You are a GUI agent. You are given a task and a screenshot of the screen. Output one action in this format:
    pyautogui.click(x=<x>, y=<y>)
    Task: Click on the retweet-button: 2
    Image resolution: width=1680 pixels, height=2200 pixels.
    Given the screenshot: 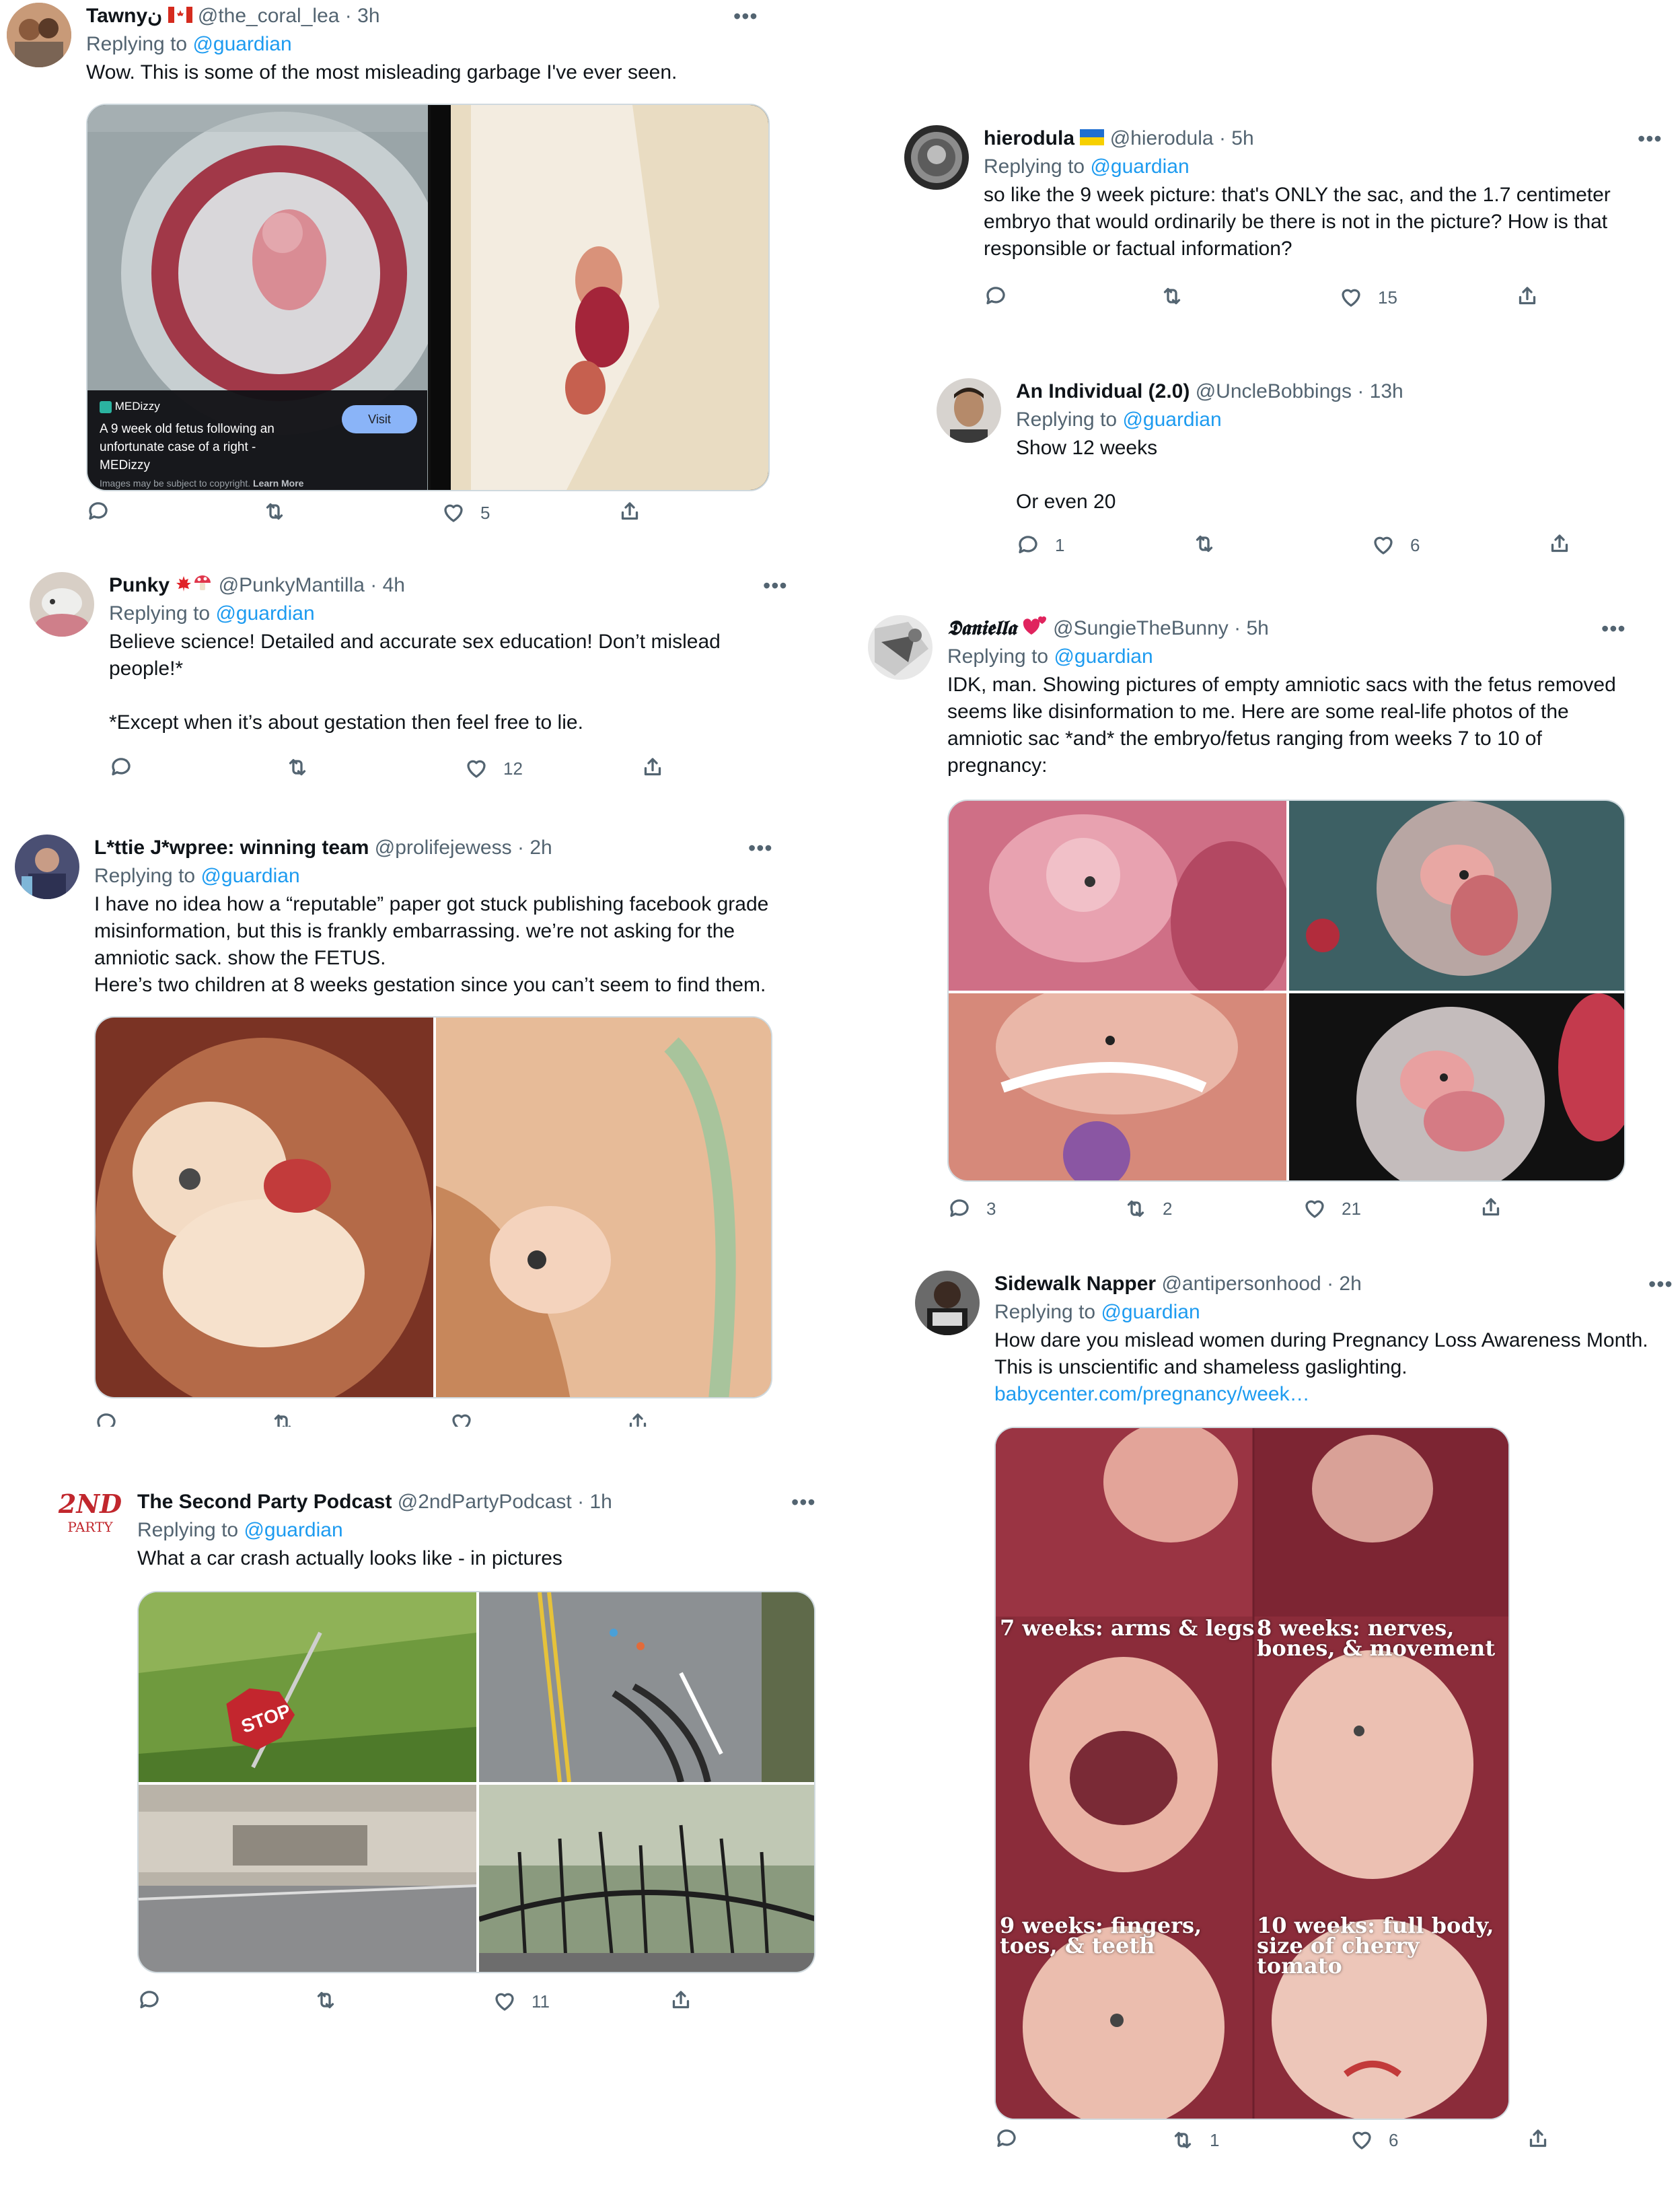 What is the action you would take?
    pyautogui.click(x=1148, y=1208)
    